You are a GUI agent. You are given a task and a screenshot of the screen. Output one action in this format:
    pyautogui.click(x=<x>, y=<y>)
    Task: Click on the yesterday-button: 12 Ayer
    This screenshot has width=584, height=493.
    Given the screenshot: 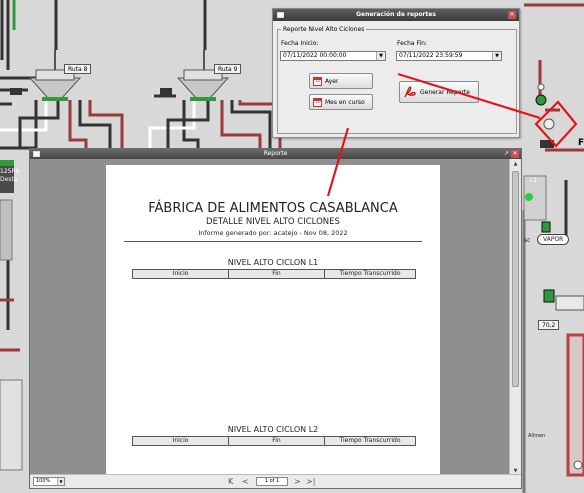 What is the action you would take?
    pyautogui.click(x=341, y=81)
    